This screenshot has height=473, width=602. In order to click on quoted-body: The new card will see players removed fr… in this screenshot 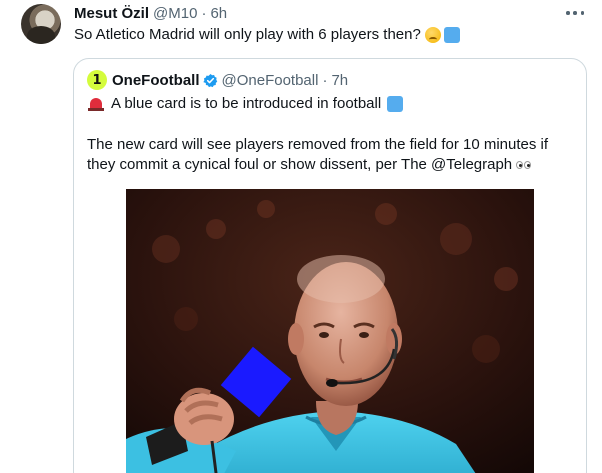, I will do `click(331, 155)`.